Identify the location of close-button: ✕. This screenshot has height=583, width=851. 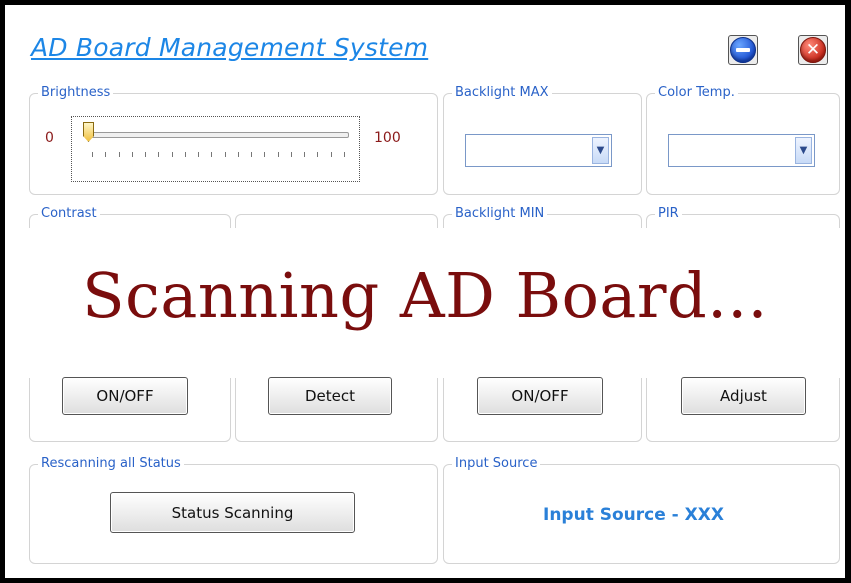
(813, 50).